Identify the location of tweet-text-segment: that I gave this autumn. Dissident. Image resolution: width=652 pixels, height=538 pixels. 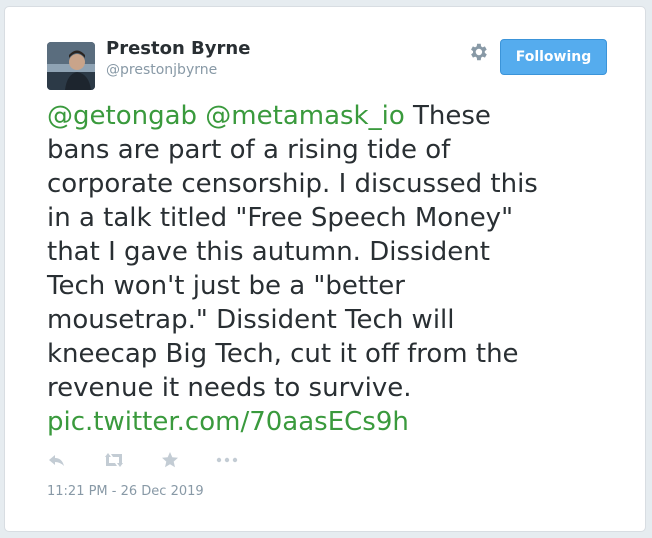
(268, 252).